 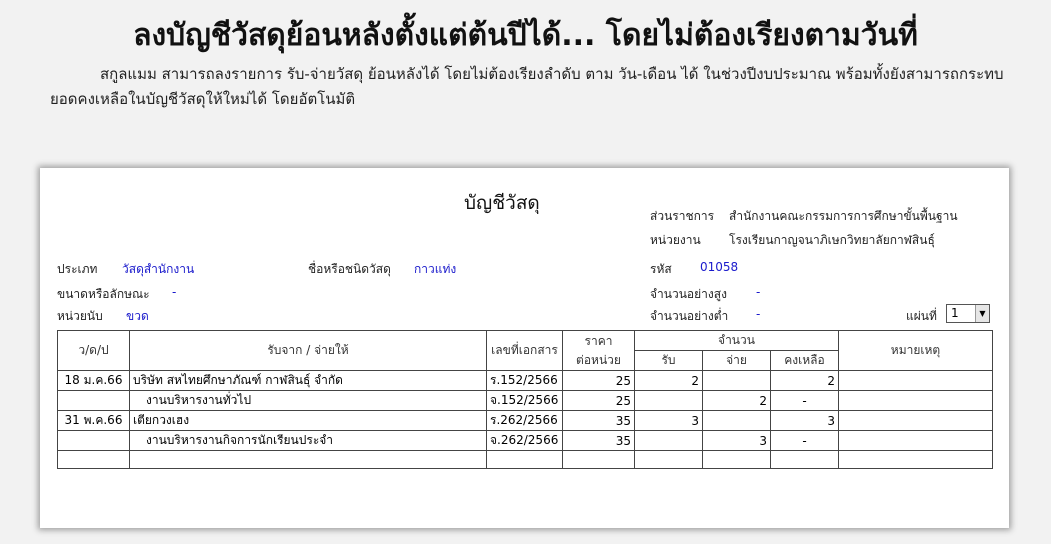 What do you see at coordinates (843, 216) in the screenshot?
I see `agency-value: สำนักงานคณะกรรมการการศึกษาขั้นพื้นฐาน` at bounding box center [843, 216].